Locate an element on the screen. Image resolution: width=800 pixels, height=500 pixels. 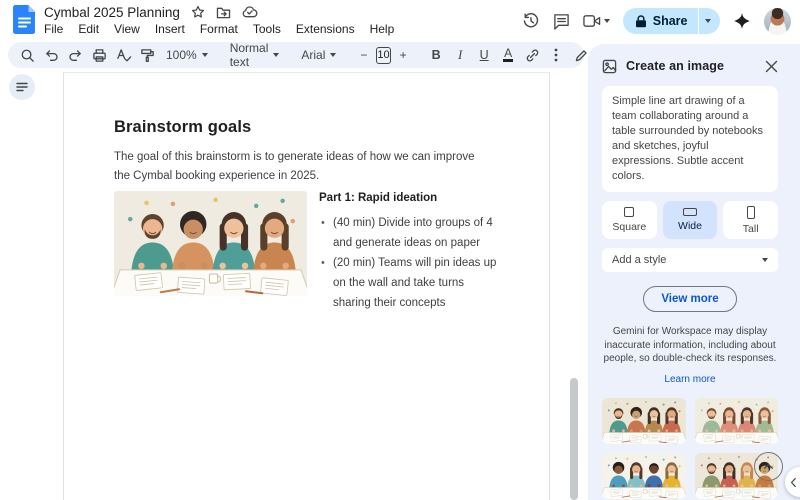
video-camera-icon is located at coordinates (591, 21).